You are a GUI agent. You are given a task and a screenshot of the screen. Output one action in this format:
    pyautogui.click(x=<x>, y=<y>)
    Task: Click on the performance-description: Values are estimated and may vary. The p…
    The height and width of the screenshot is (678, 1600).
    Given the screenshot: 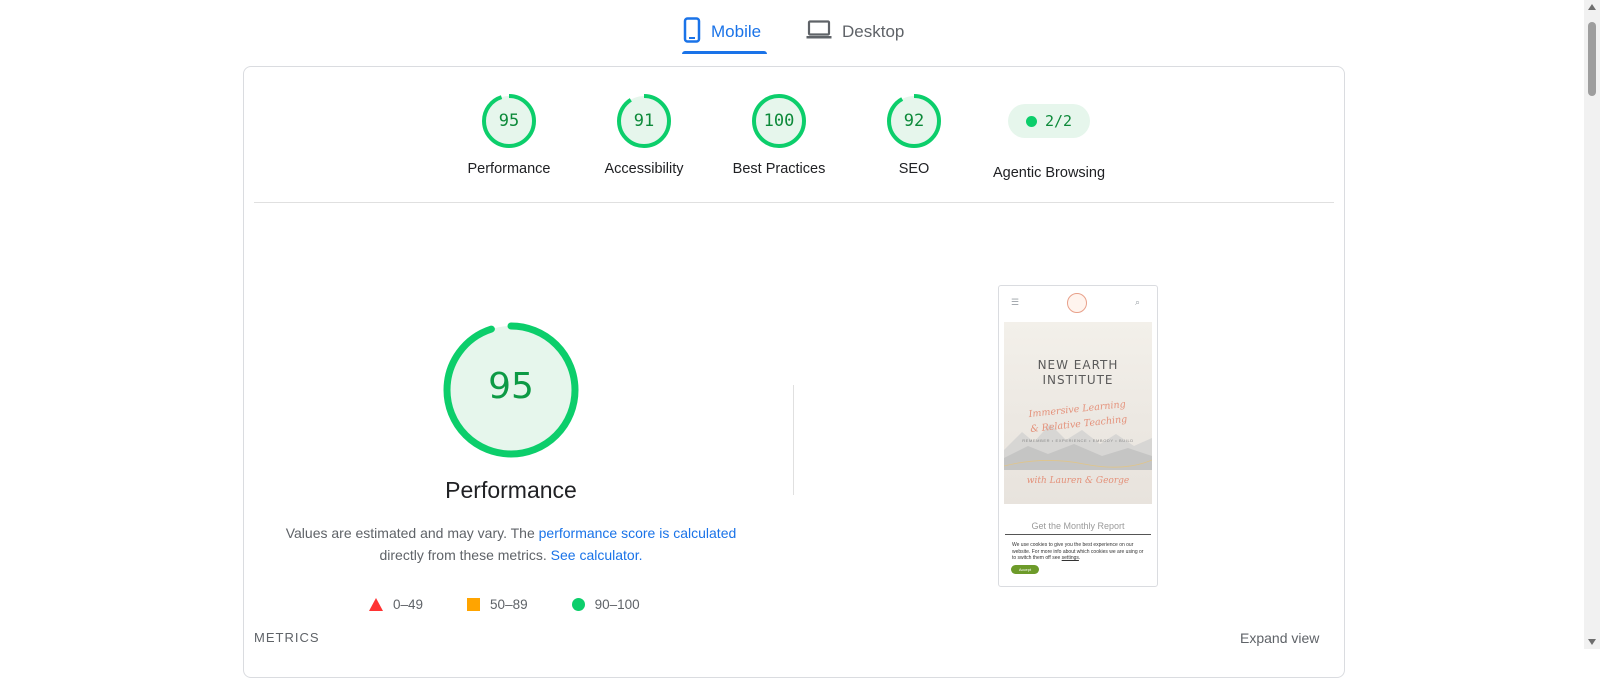 What is the action you would take?
    pyautogui.click(x=511, y=544)
    